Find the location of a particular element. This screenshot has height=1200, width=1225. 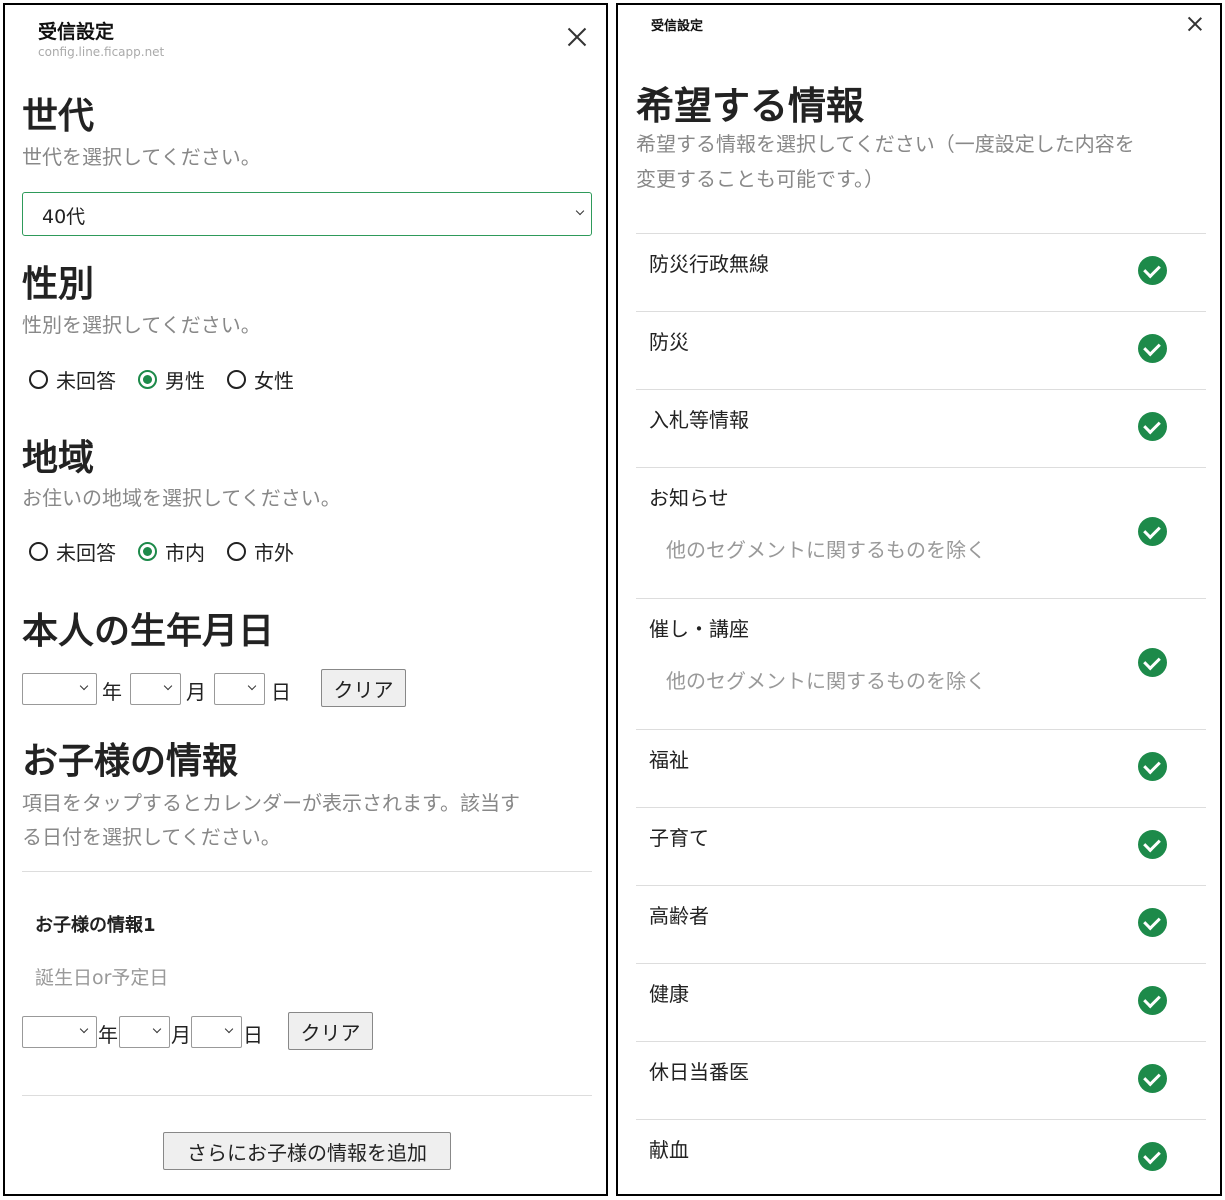

generation-select: 40代 is located at coordinates (307, 214).